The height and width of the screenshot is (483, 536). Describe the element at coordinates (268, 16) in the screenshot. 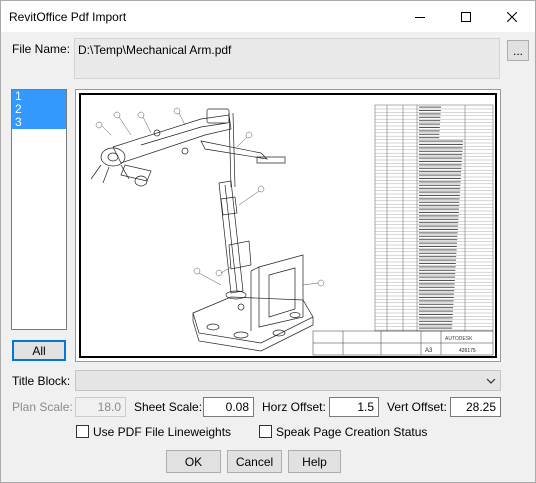

I see `title-bar: RevitOffice Pdf Import` at that location.